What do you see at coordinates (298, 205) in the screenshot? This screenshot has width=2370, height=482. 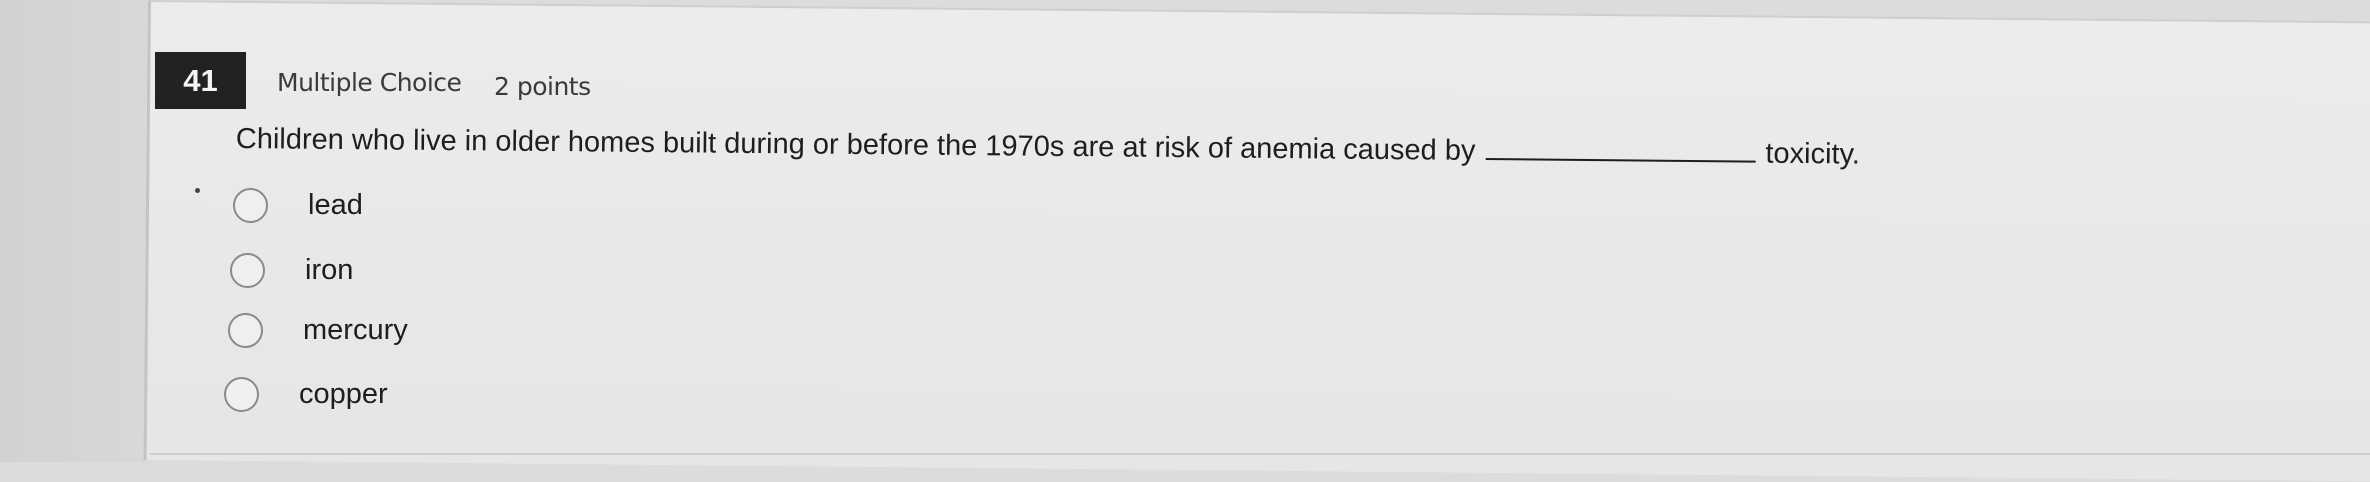 I see `answer-option-lead: lead` at bounding box center [298, 205].